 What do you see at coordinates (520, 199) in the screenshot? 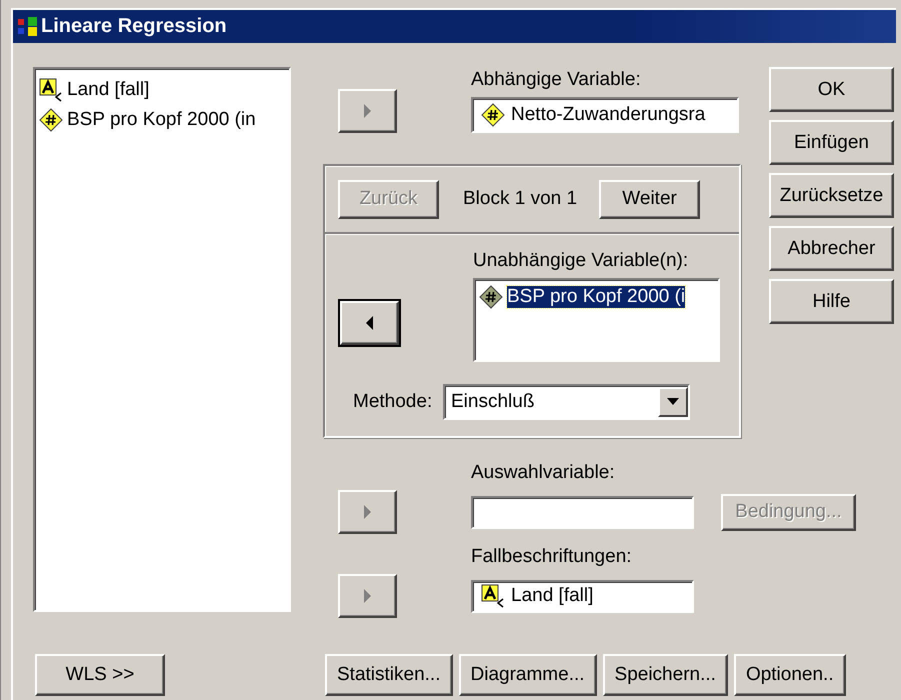
I see `block-caption: Block 1 von 1` at bounding box center [520, 199].